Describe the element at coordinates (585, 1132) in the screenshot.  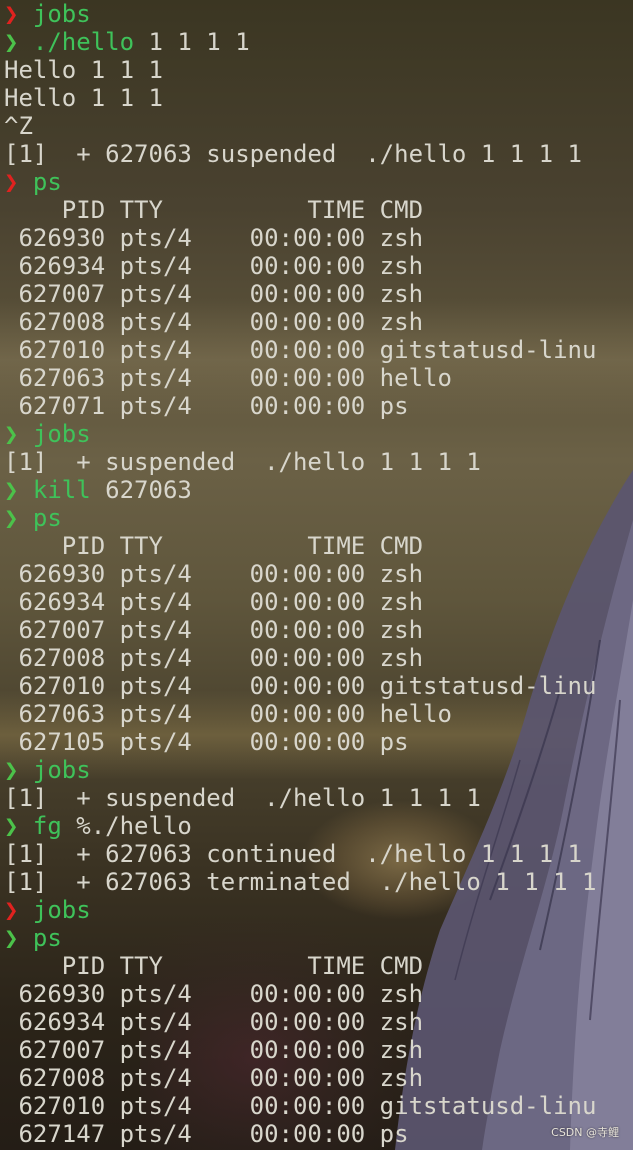
I see `watermark: CSDN @寺鲤` at that location.